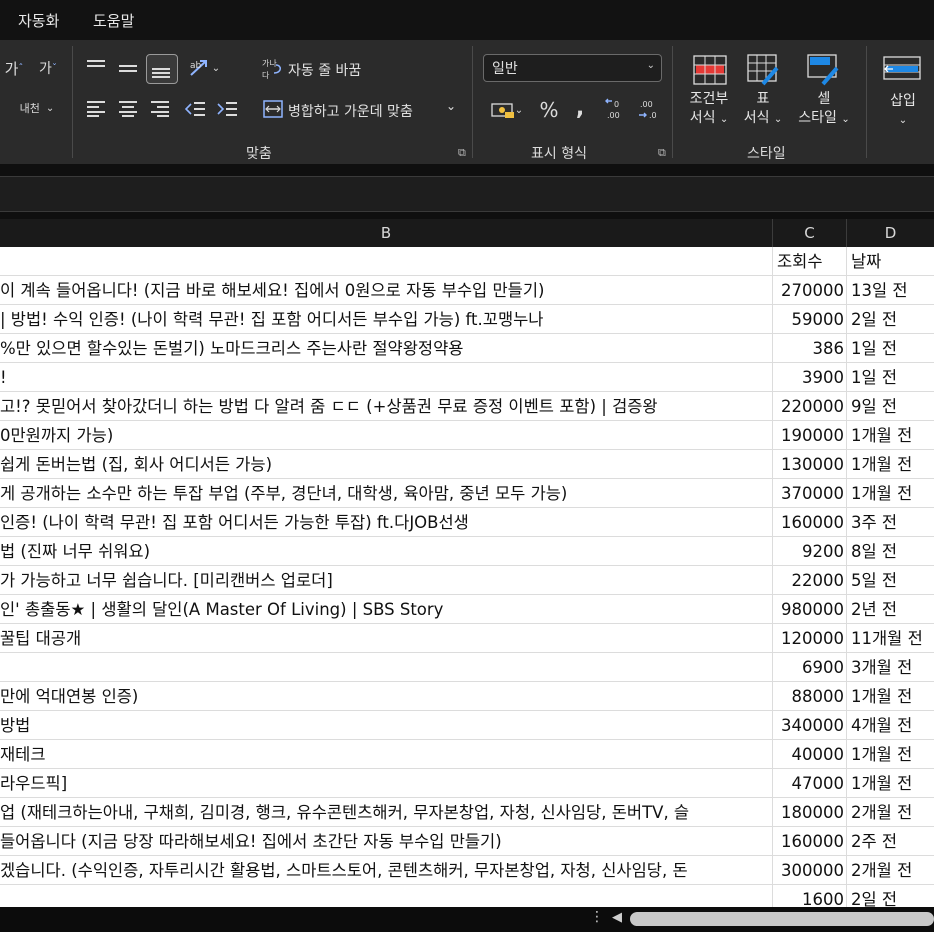  I want to click on wrap-text-button: 자동 줄 바꿈, so click(324, 70).